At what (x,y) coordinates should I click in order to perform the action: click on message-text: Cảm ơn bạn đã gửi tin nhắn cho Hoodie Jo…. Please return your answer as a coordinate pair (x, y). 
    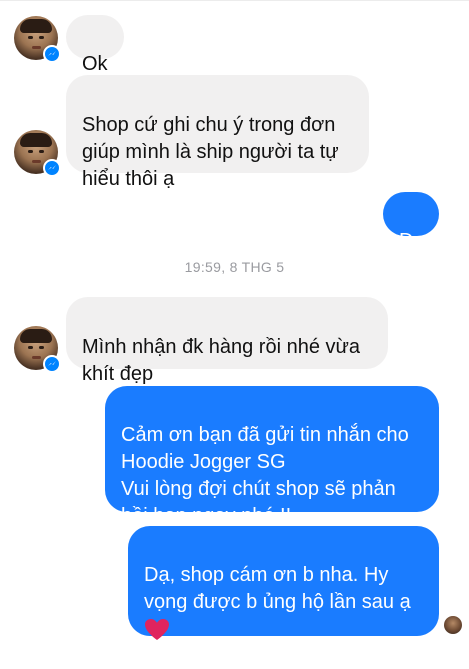
    Looking at the image, I should click on (265, 475).